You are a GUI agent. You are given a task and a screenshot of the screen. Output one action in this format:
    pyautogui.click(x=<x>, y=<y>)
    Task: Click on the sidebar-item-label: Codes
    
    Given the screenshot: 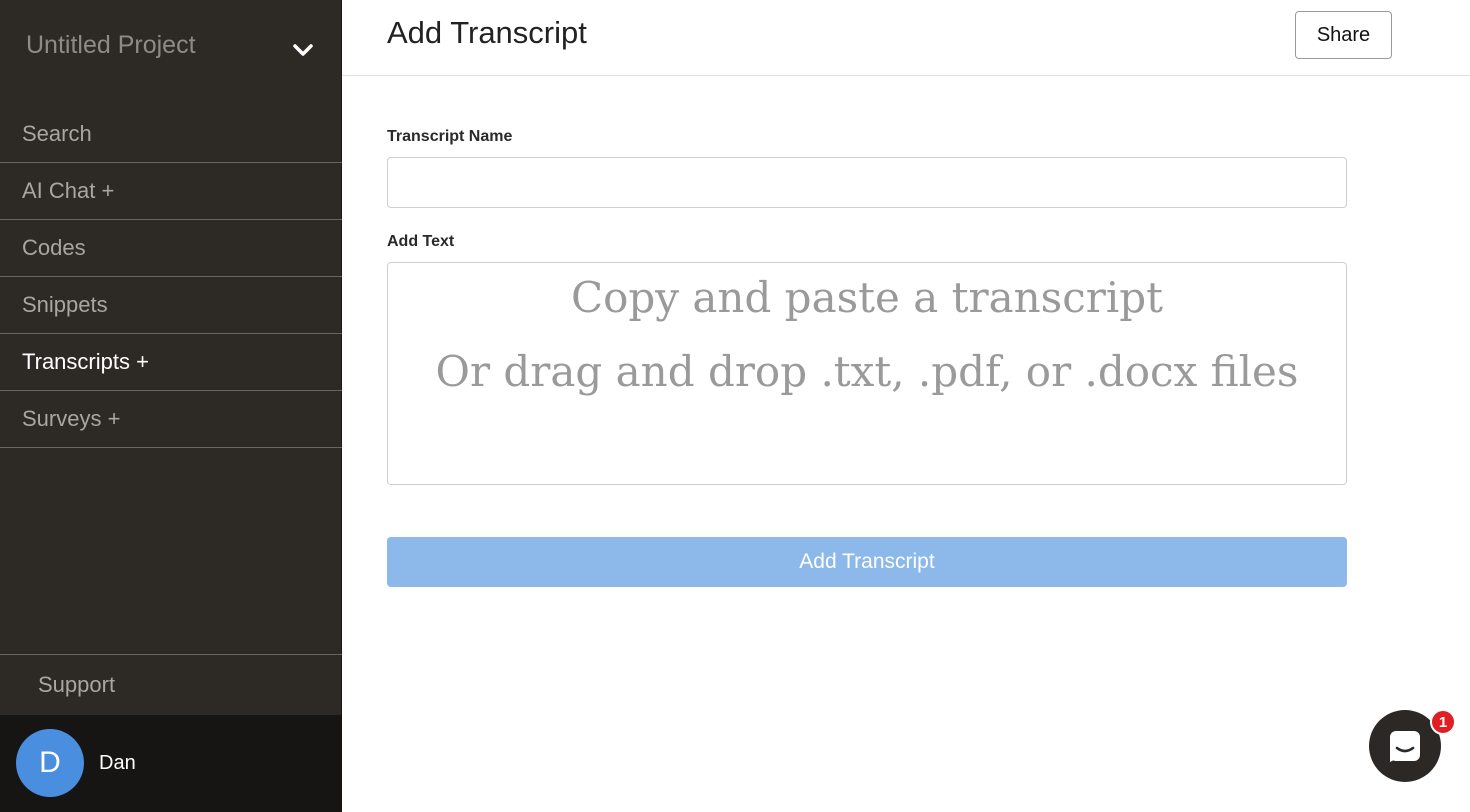 What is the action you would take?
    pyautogui.click(x=54, y=247)
    